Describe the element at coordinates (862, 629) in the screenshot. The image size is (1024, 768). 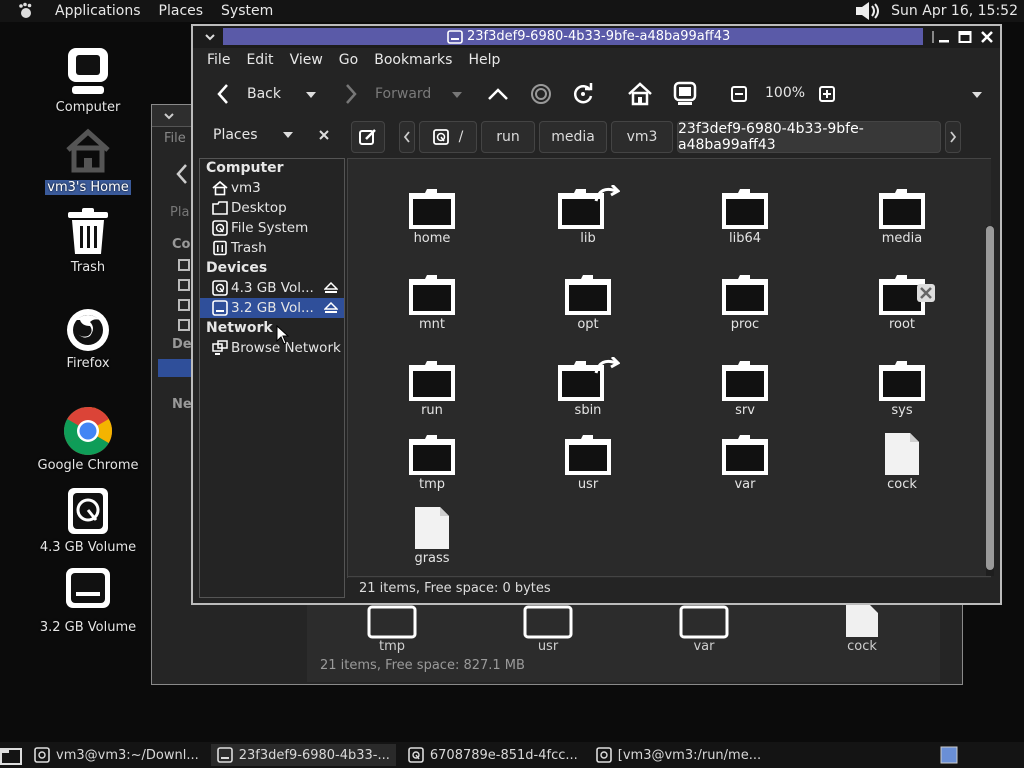
I see `background-file-item: cock` at that location.